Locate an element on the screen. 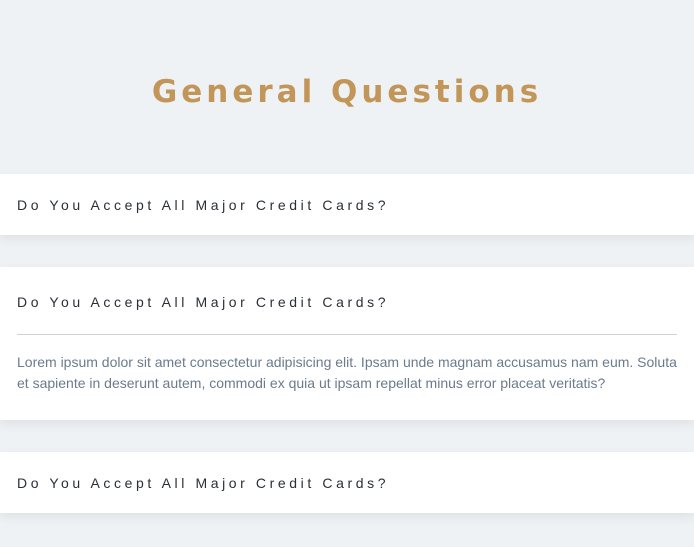 The width and height of the screenshot is (694, 547). faq-item-3: Do You Accept All Major Credit Cards? is located at coordinates (347, 482).